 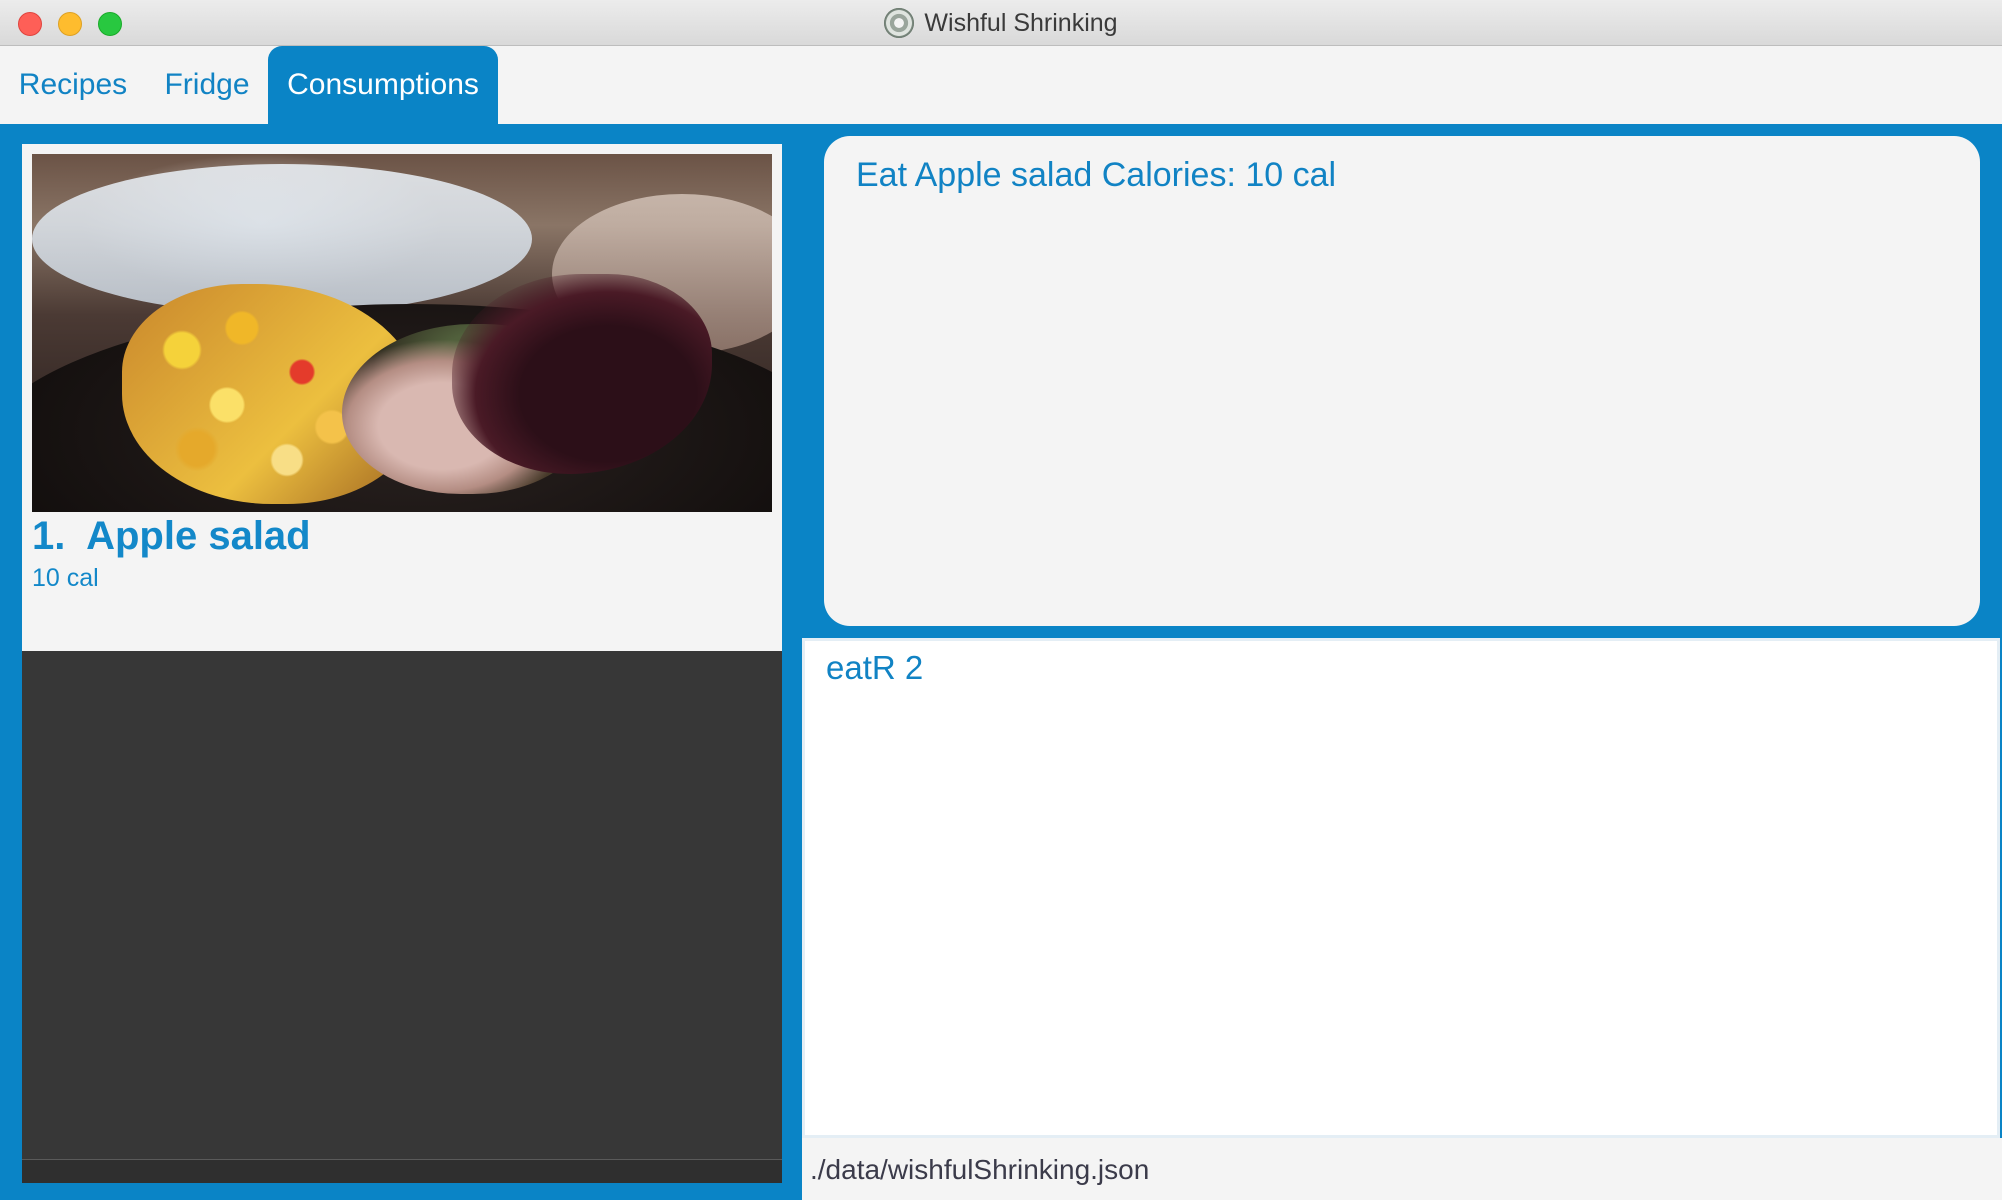 I want to click on window-titlebar: Wishful Shrinking, so click(x=1001, y=23).